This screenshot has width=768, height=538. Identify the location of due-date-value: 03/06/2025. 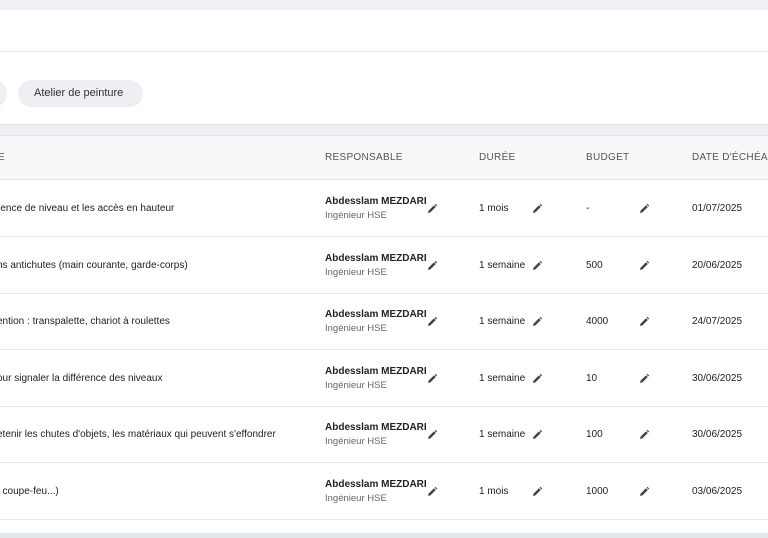
(717, 491).